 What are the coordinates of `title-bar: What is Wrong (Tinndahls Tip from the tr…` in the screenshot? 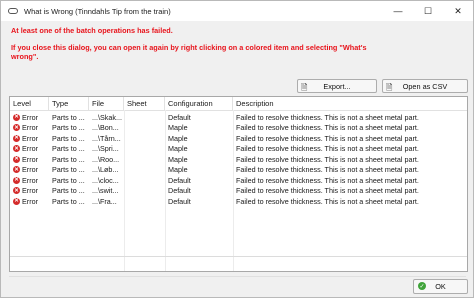 It's located at (237, 11).